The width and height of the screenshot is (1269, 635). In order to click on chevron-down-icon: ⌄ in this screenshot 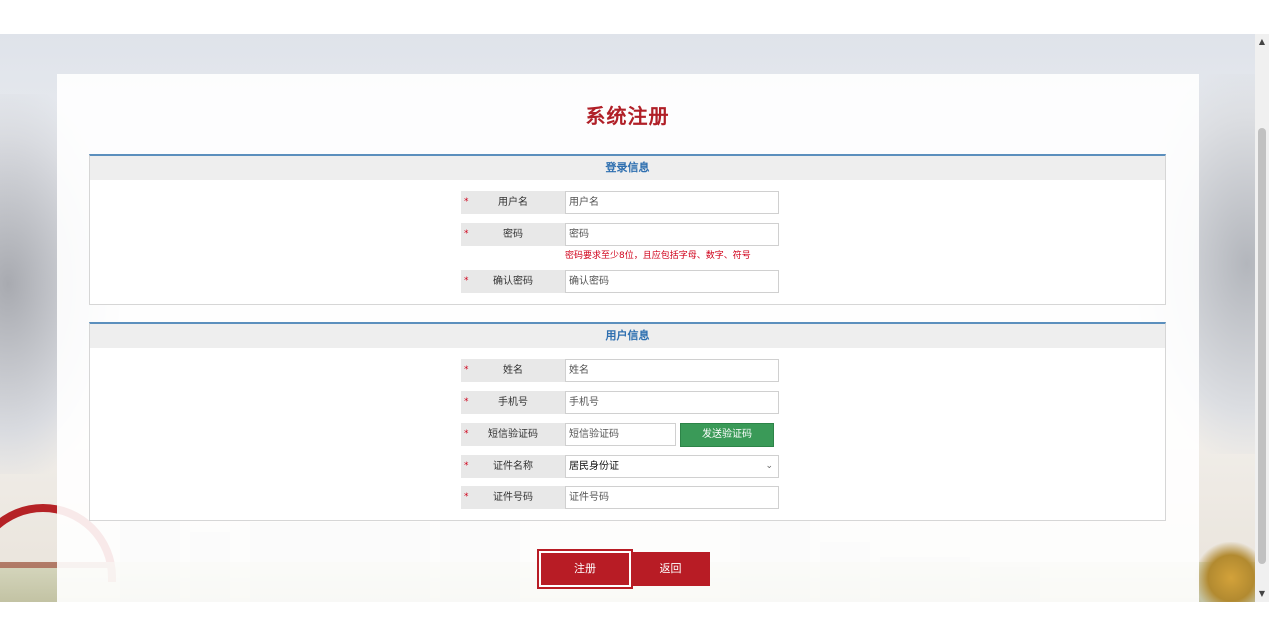, I will do `click(769, 466)`.